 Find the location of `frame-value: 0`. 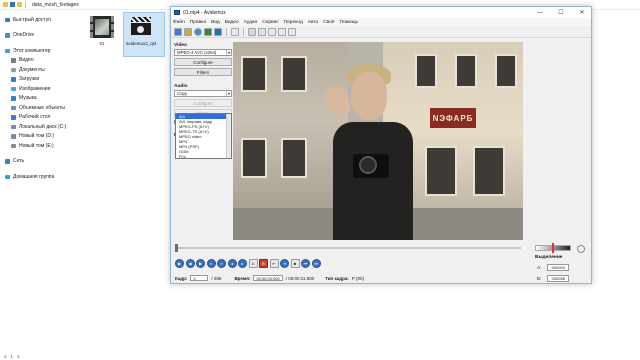

frame-value: 0 is located at coordinates (194, 278).